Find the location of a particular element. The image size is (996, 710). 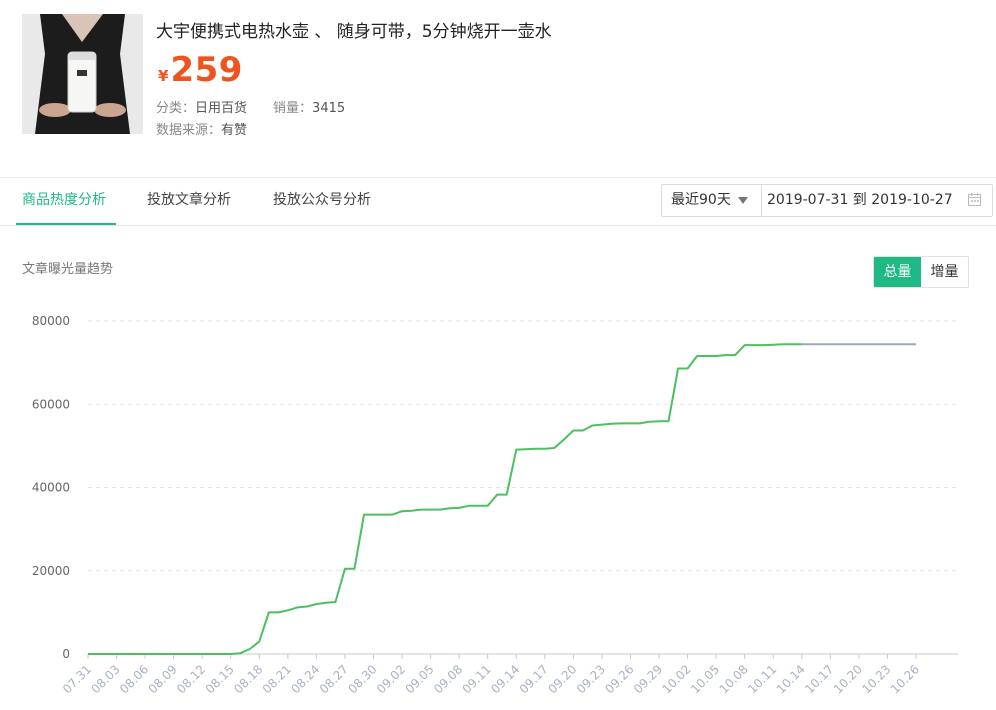

x-tick-label: 10.05 is located at coordinates (705, 679).